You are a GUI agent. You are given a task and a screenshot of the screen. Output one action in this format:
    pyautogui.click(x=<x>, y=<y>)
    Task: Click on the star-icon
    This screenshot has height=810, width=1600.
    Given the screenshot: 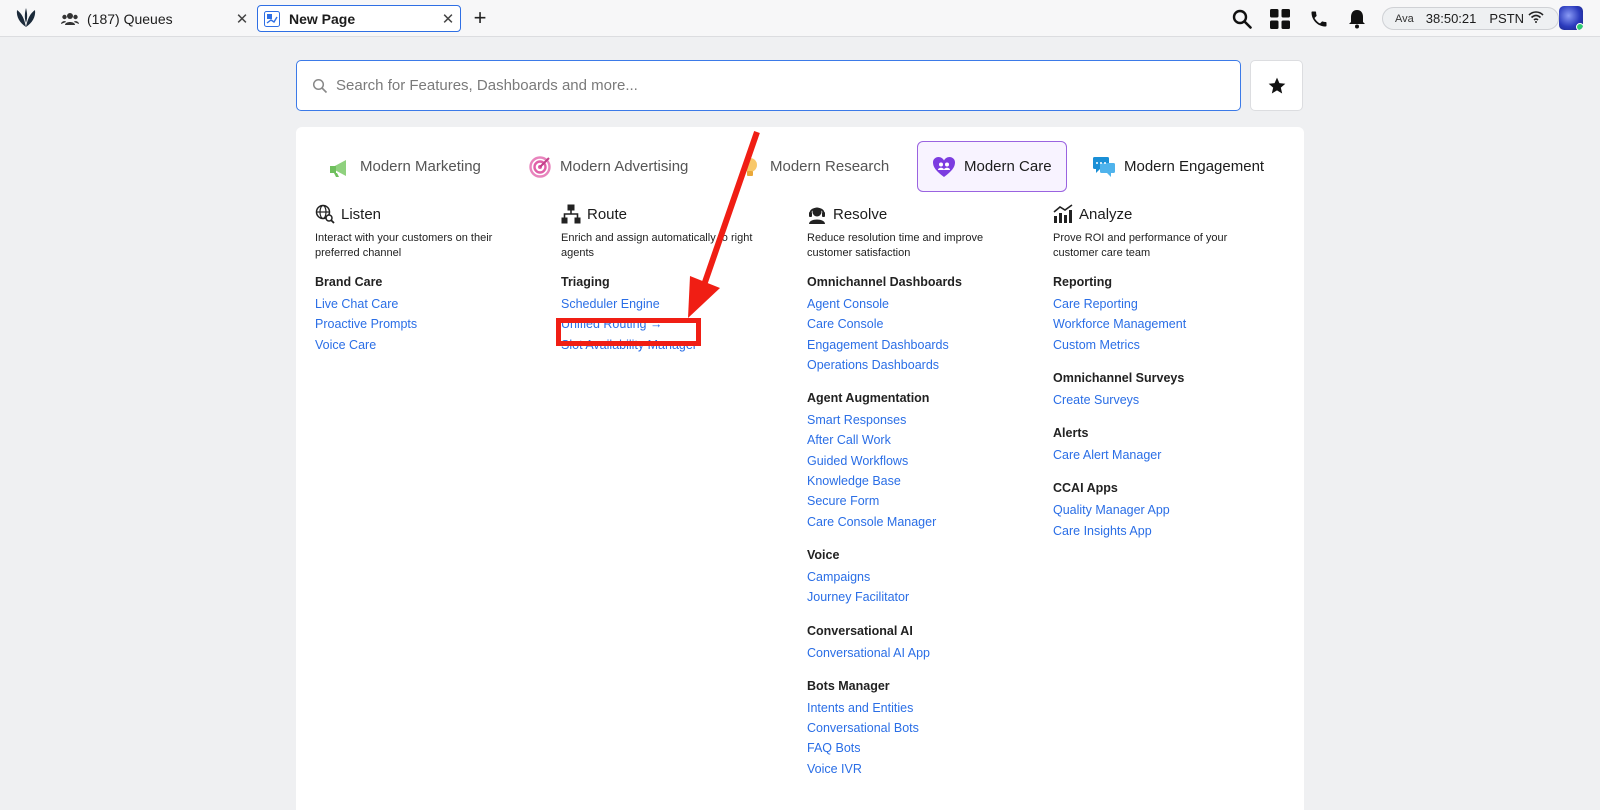 What is the action you would take?
    pyautogui.click(x=1276, y=85)
    